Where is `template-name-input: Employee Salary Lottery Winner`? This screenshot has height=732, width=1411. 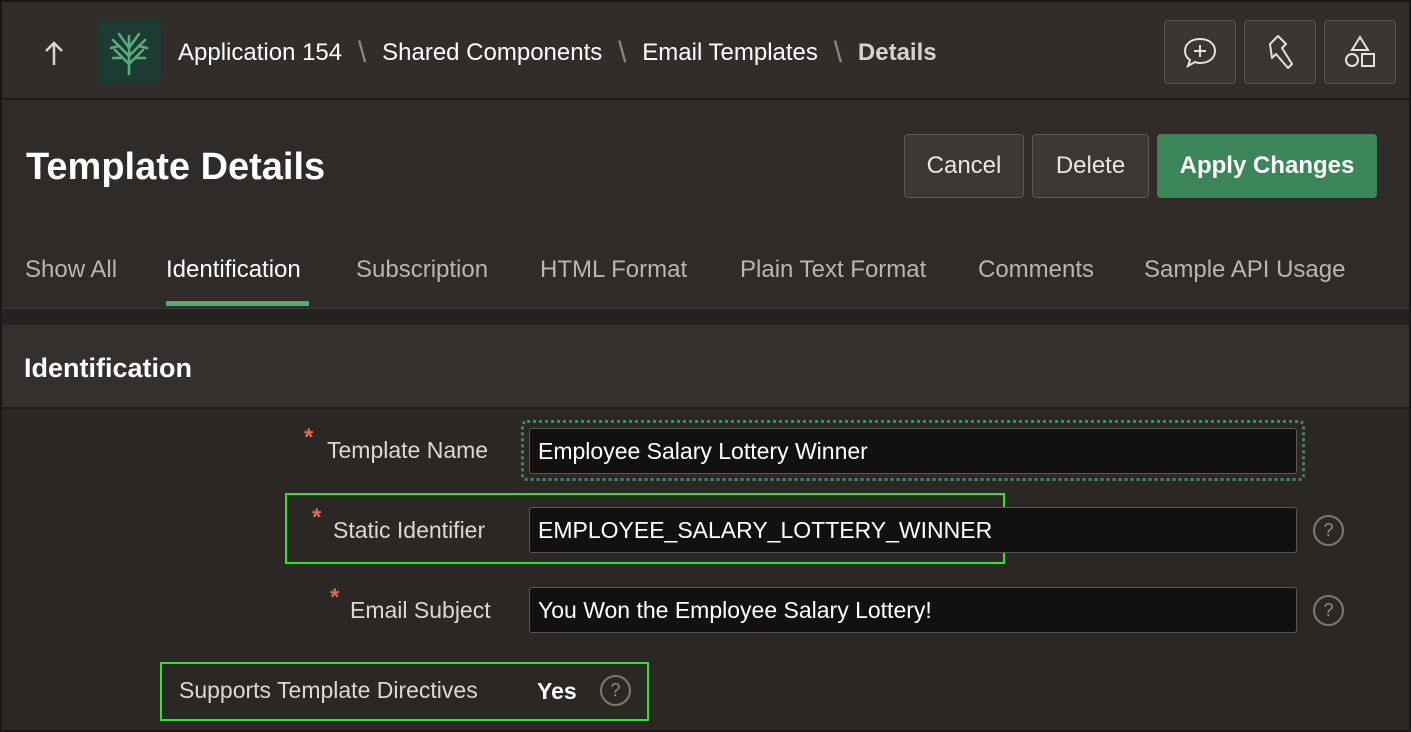 template-name-input: Employee Salary Lottery Winner is located at coordinates (913, 451).